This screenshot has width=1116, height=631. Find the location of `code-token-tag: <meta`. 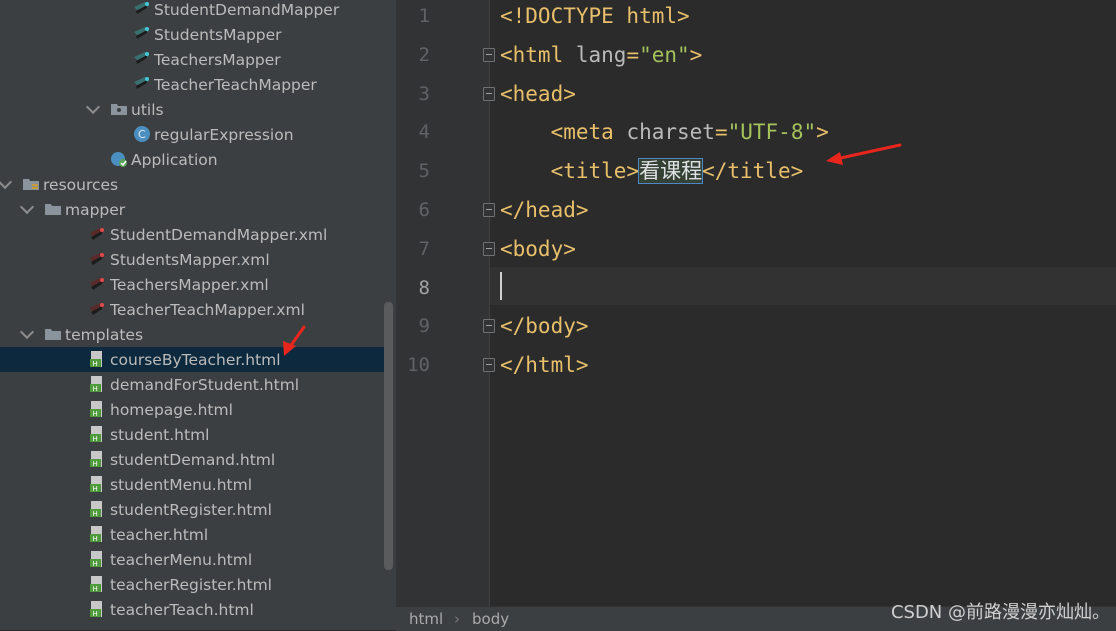

code-token-tag: <meta is located at coordinates (588, 132).